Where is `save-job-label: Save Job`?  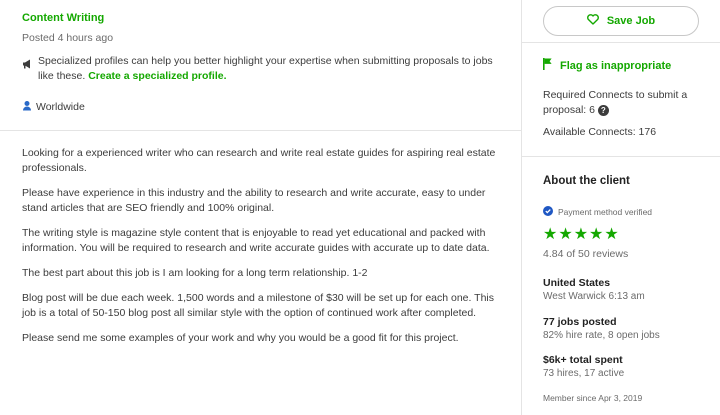 save-job-label: Save Job is located at coordinates (631, 21).